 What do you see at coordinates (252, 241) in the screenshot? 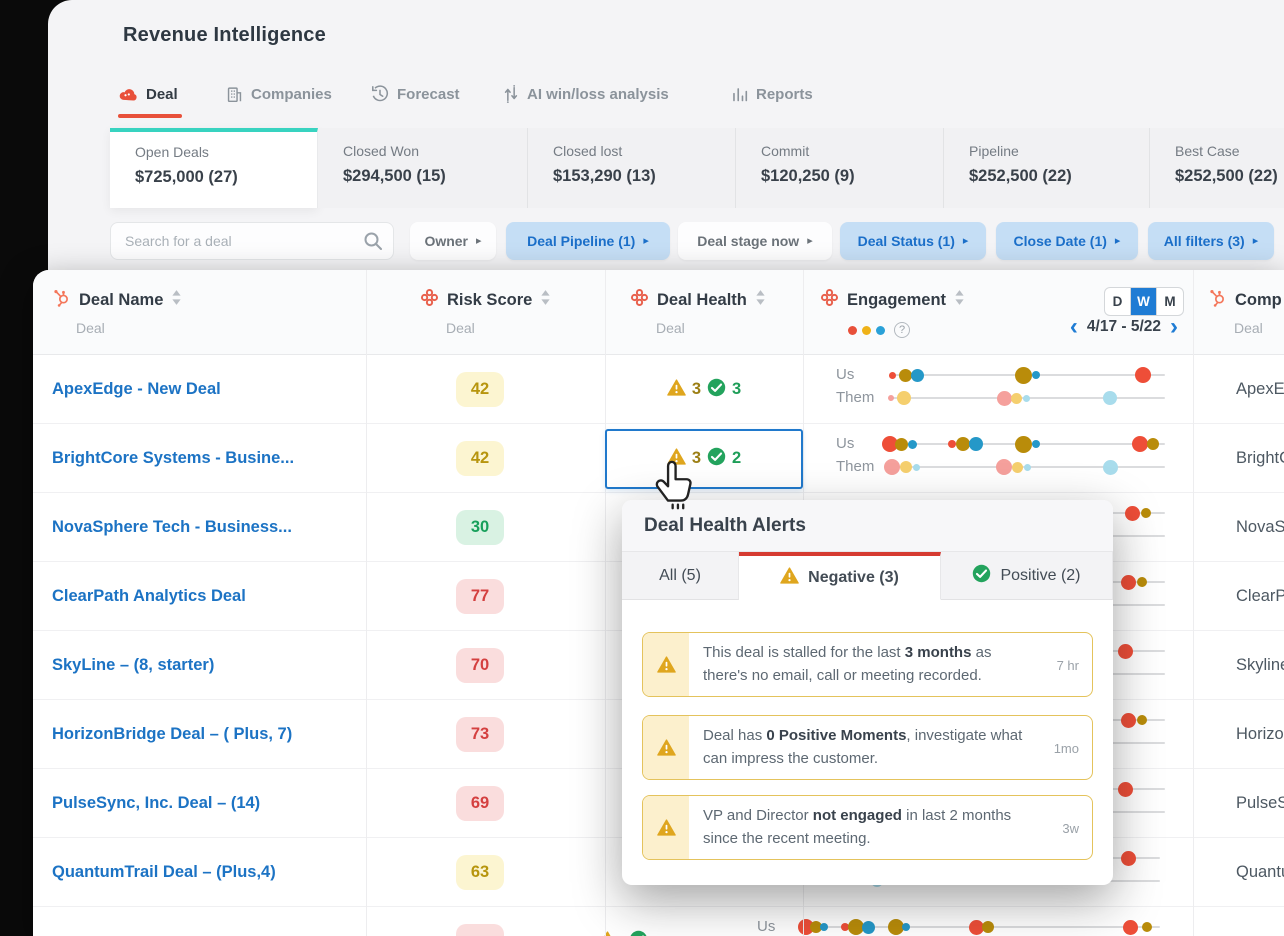
I see `search-input` at bounding box center [252, 241].